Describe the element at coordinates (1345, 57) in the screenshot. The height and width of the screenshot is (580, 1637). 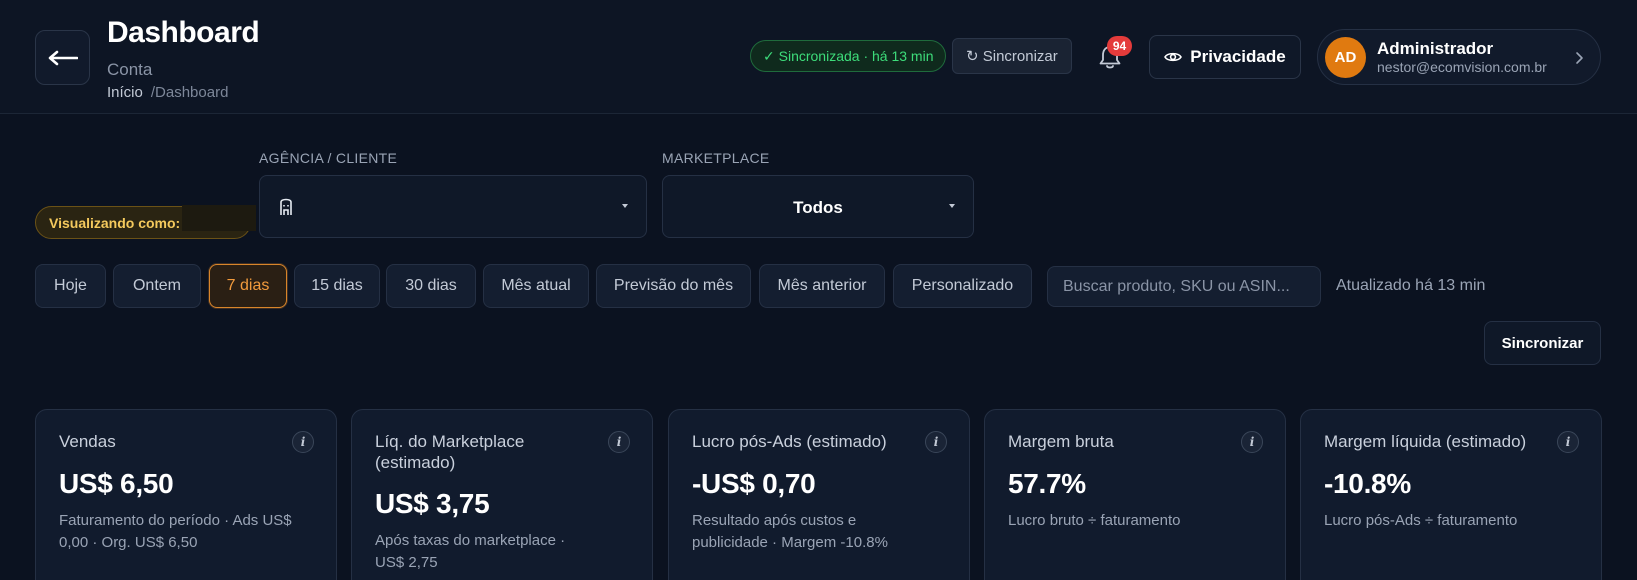
I see `avatar: AD` at that location.